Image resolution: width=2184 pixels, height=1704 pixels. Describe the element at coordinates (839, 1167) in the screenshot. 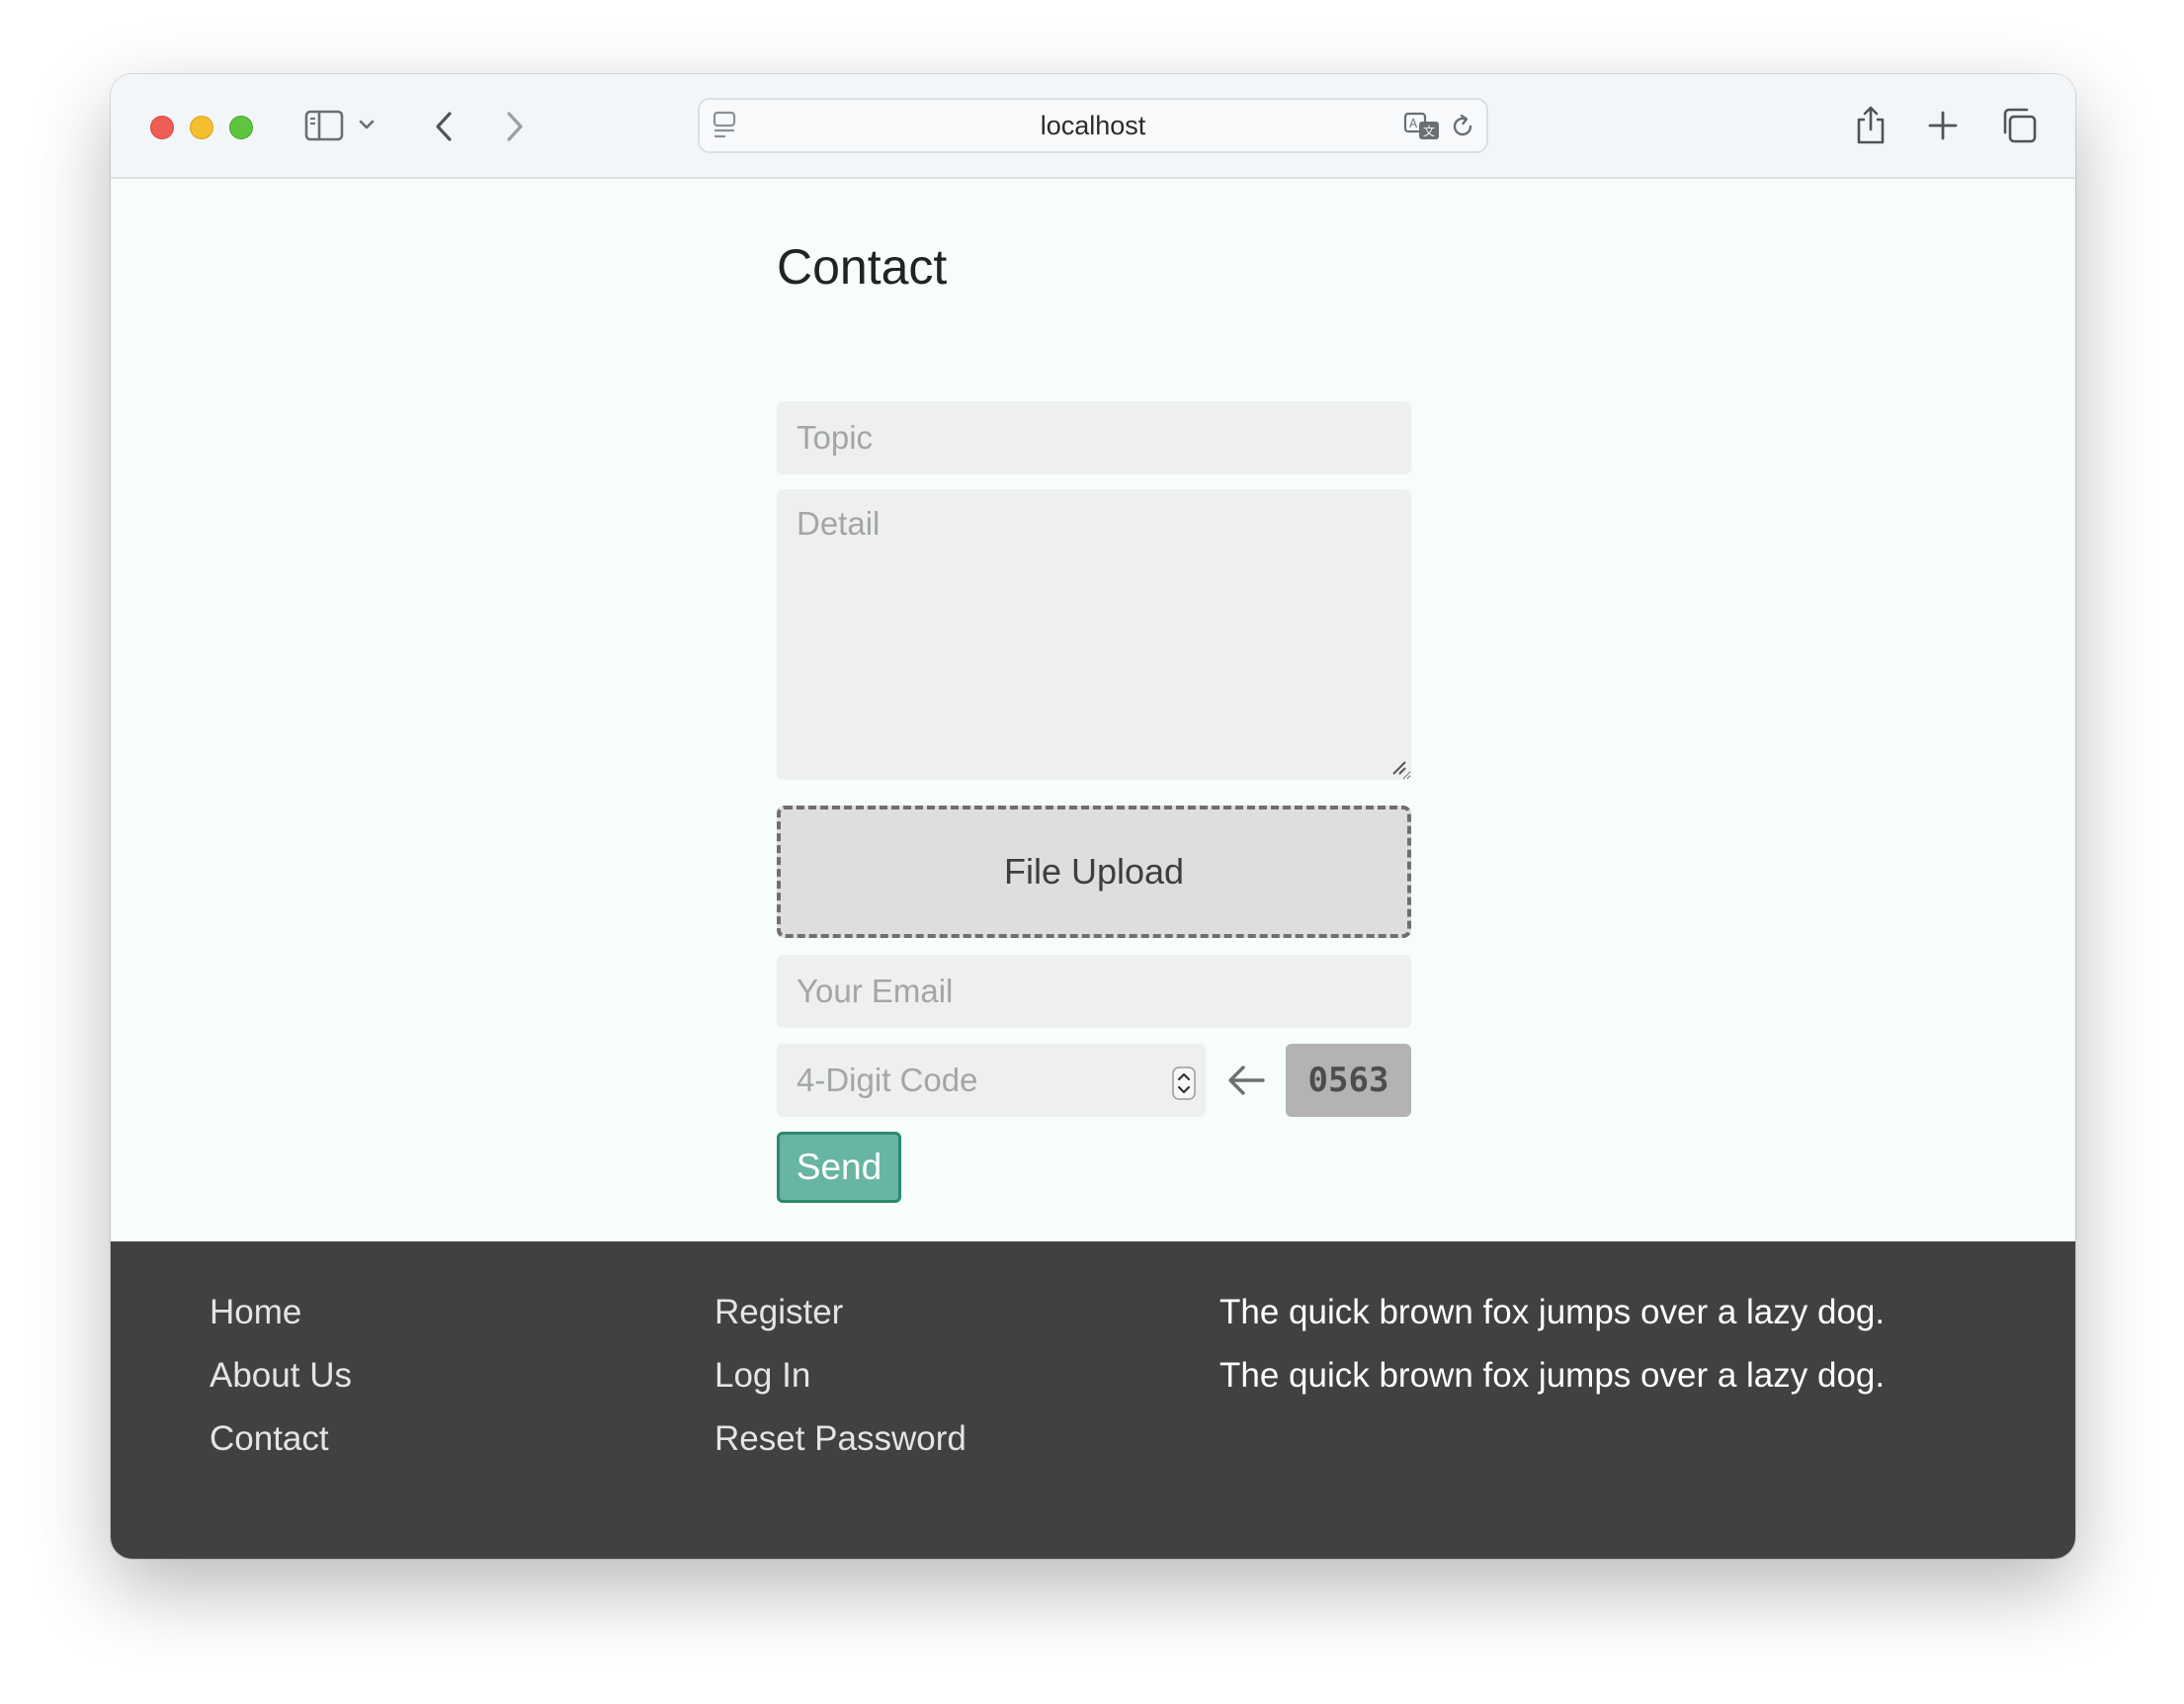

I see `send-button: Send` at that location.